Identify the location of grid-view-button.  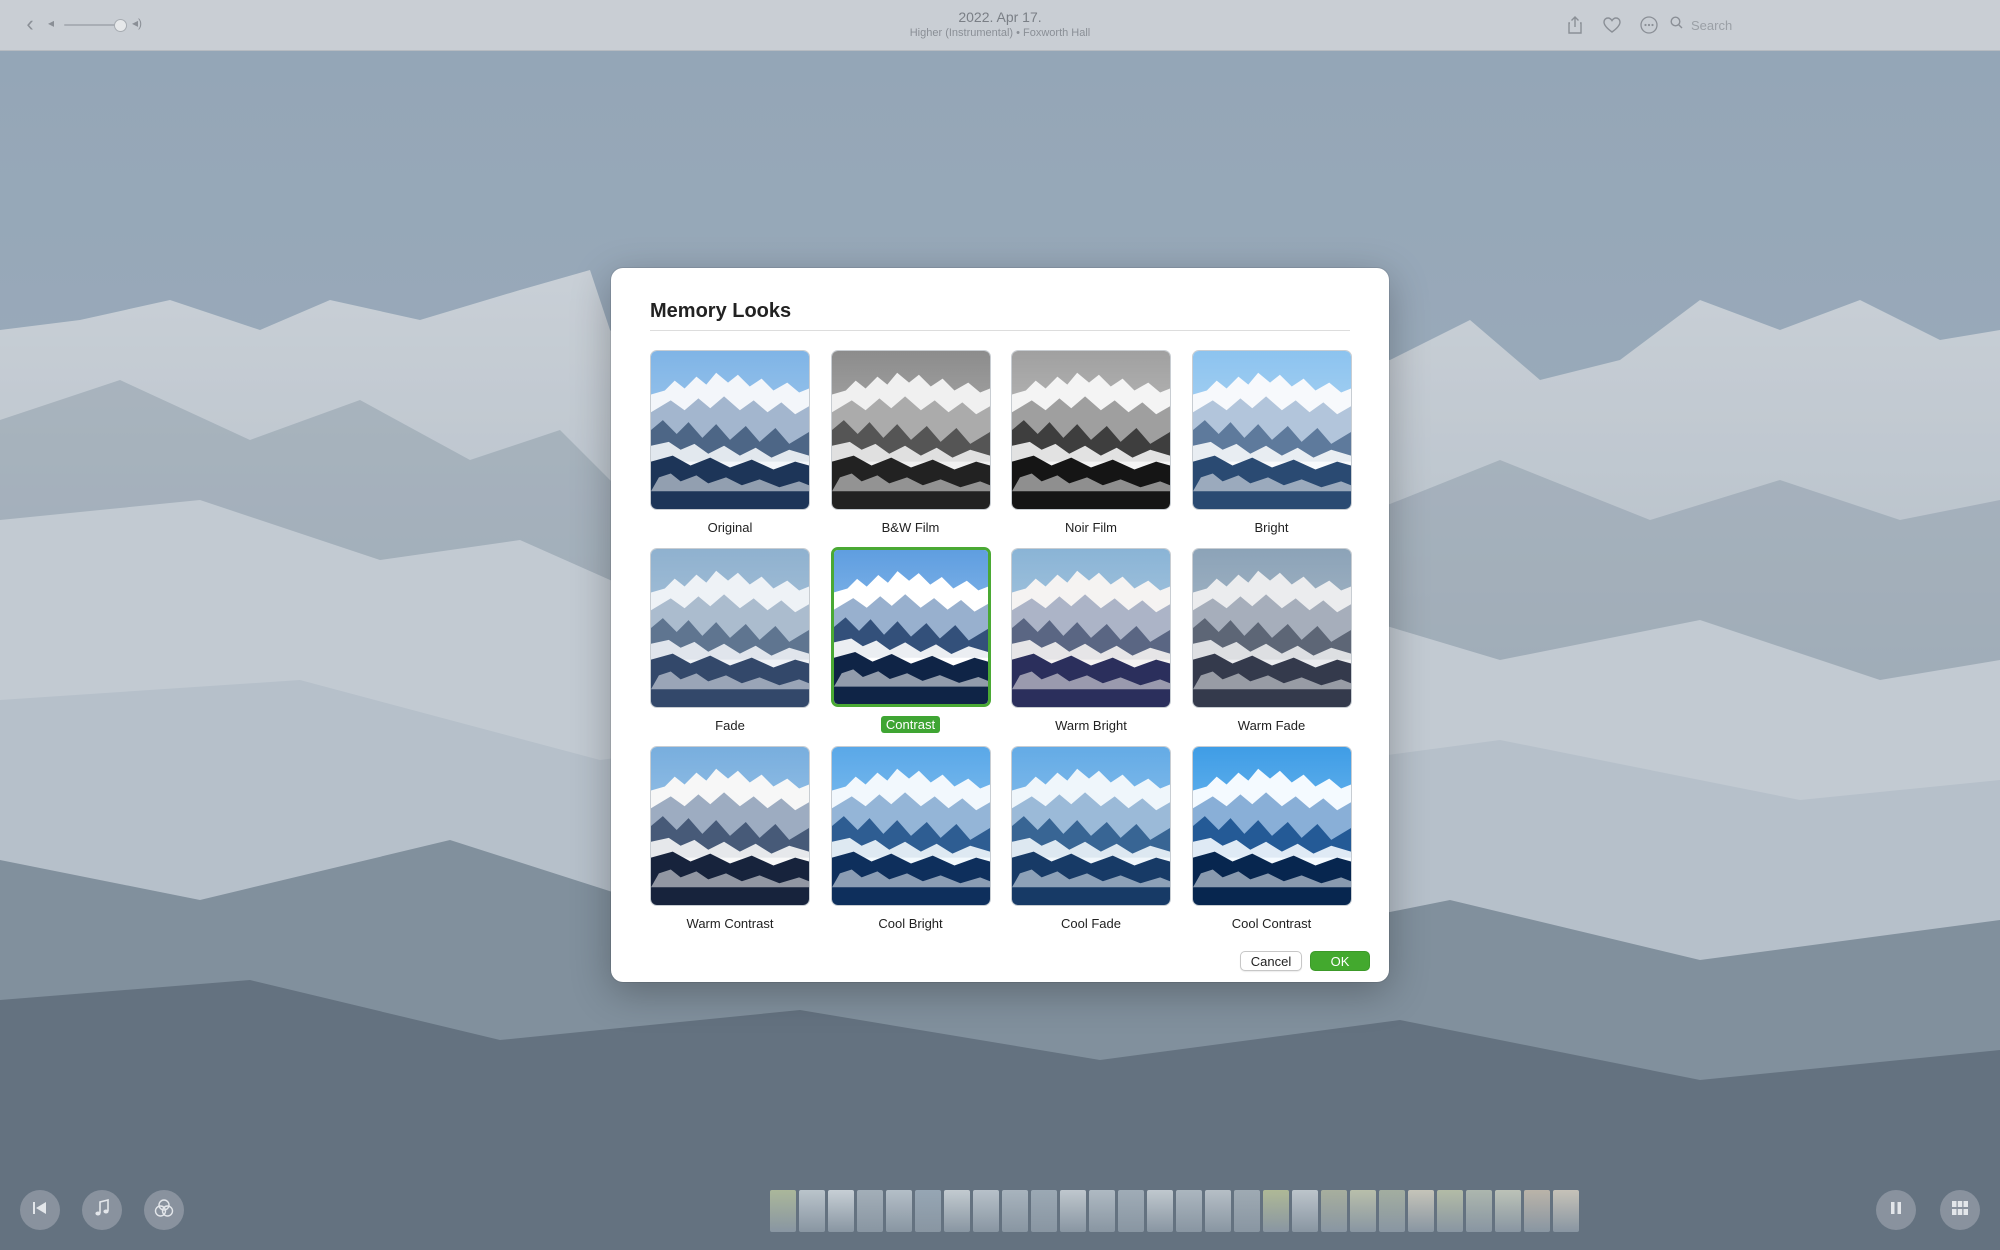
(1960, 1210).